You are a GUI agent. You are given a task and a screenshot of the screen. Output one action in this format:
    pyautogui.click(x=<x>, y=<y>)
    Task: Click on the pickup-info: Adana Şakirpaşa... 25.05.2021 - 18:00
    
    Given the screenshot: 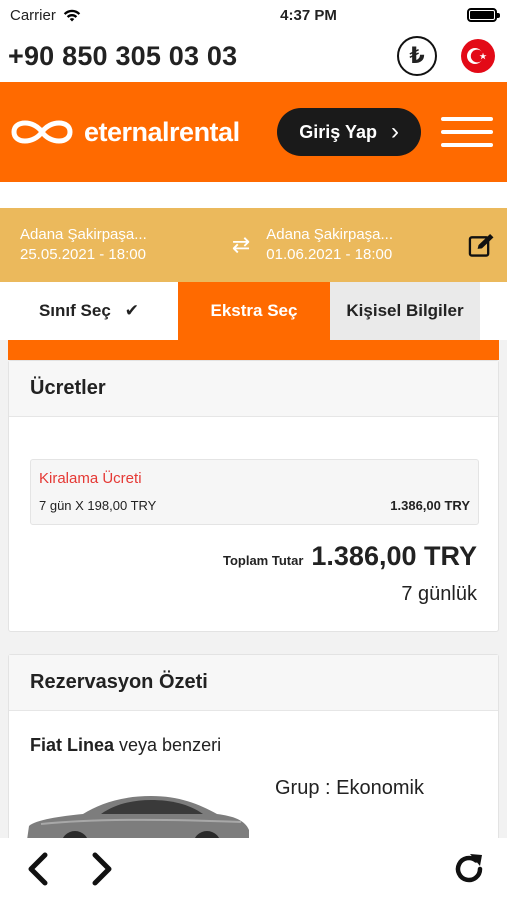 What is the action you would take?
    pyautogui.click(x=121, y=245)
    